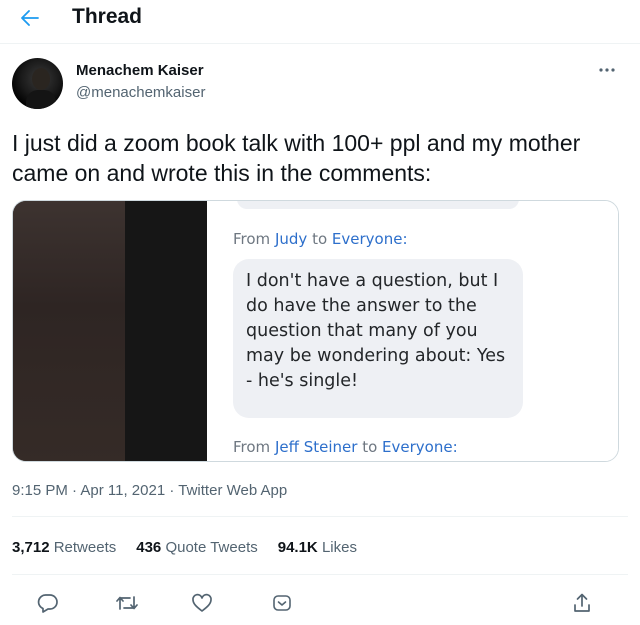 The width and height of the screenshot is (640, 625). What do you see at coordinates (40, 490) in the screenshot?
I see `tweet-time: 9:15 PM` at bounding box center [40, 490].